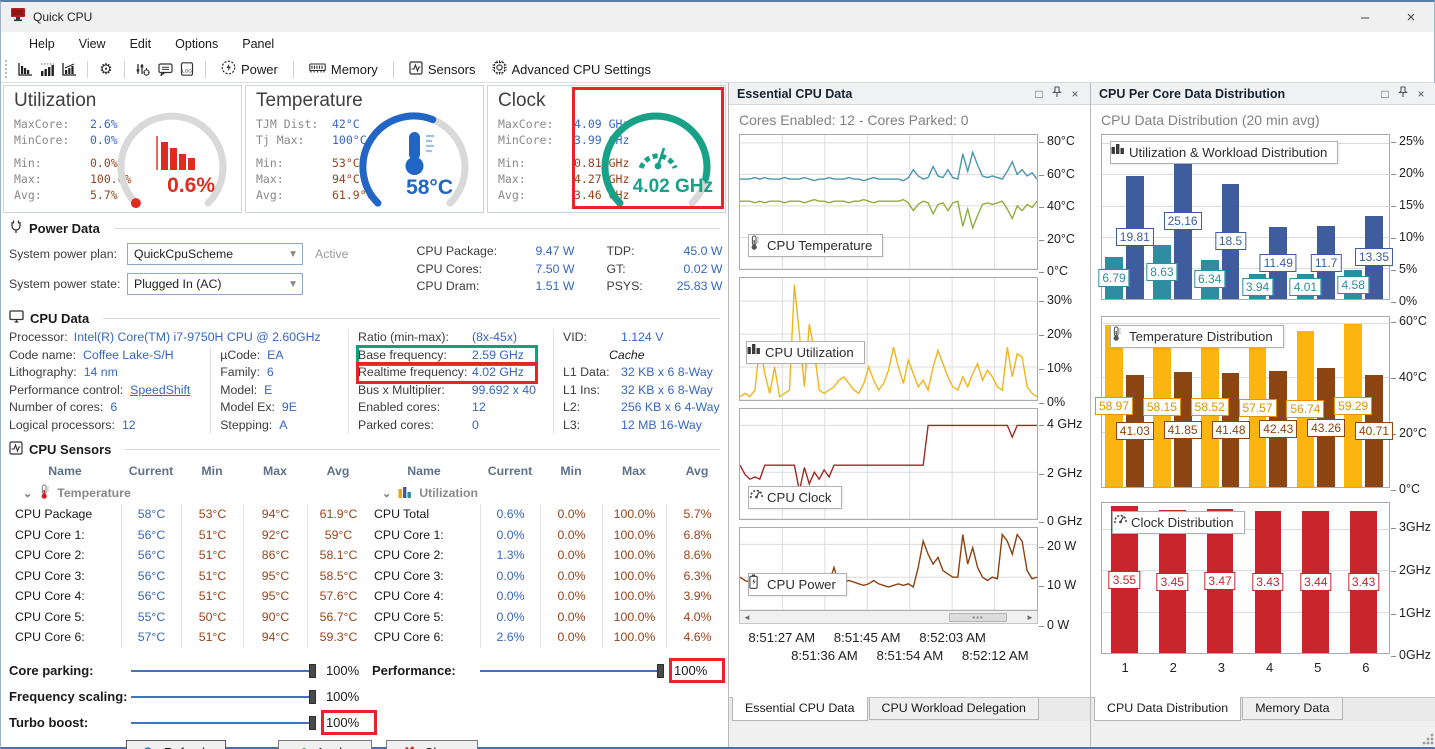 Image resolution: width=1435 pixels, height=749 pixels. What do you see at coordinates (1428, 739) in the screenshot?
I see `resize-grip` at bounding box center [1428, 739].